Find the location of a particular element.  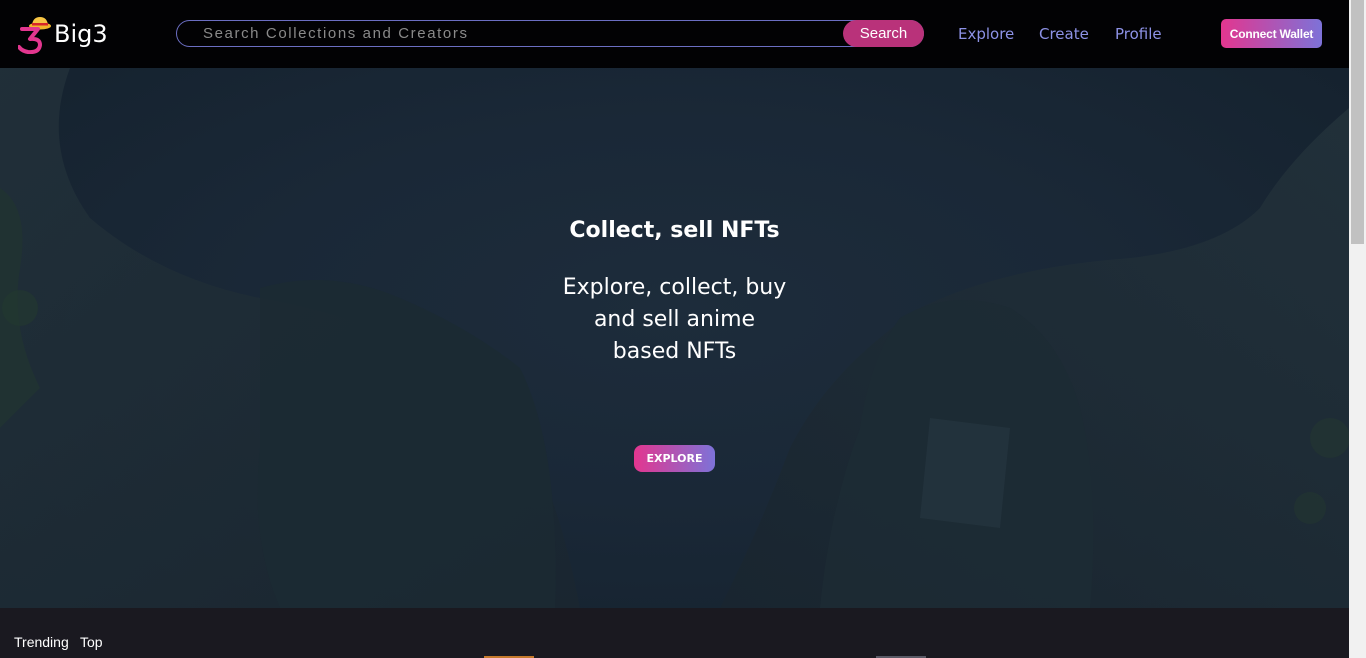

scrollbar-thumb is located at coordinates (1357, 122).